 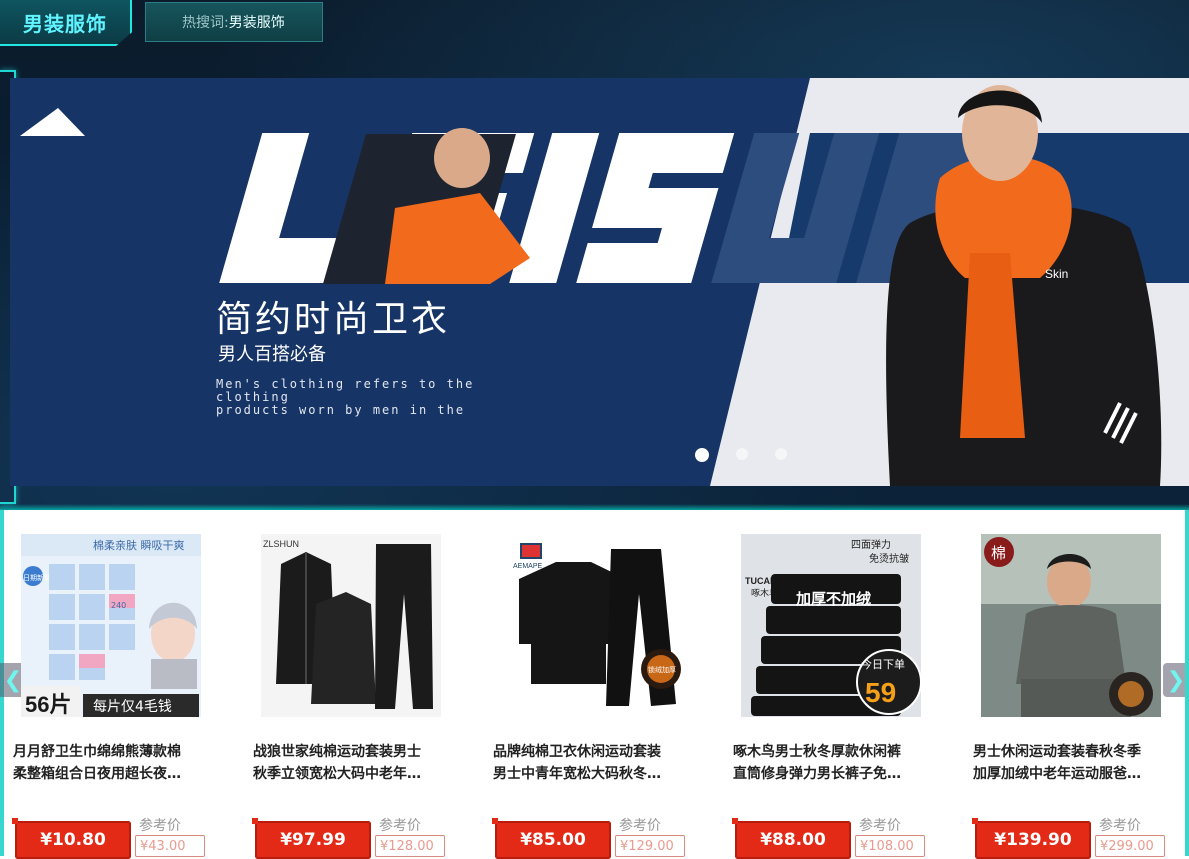 I want to click on svg-text: 日期新鲜, so click(x=37, y=577).